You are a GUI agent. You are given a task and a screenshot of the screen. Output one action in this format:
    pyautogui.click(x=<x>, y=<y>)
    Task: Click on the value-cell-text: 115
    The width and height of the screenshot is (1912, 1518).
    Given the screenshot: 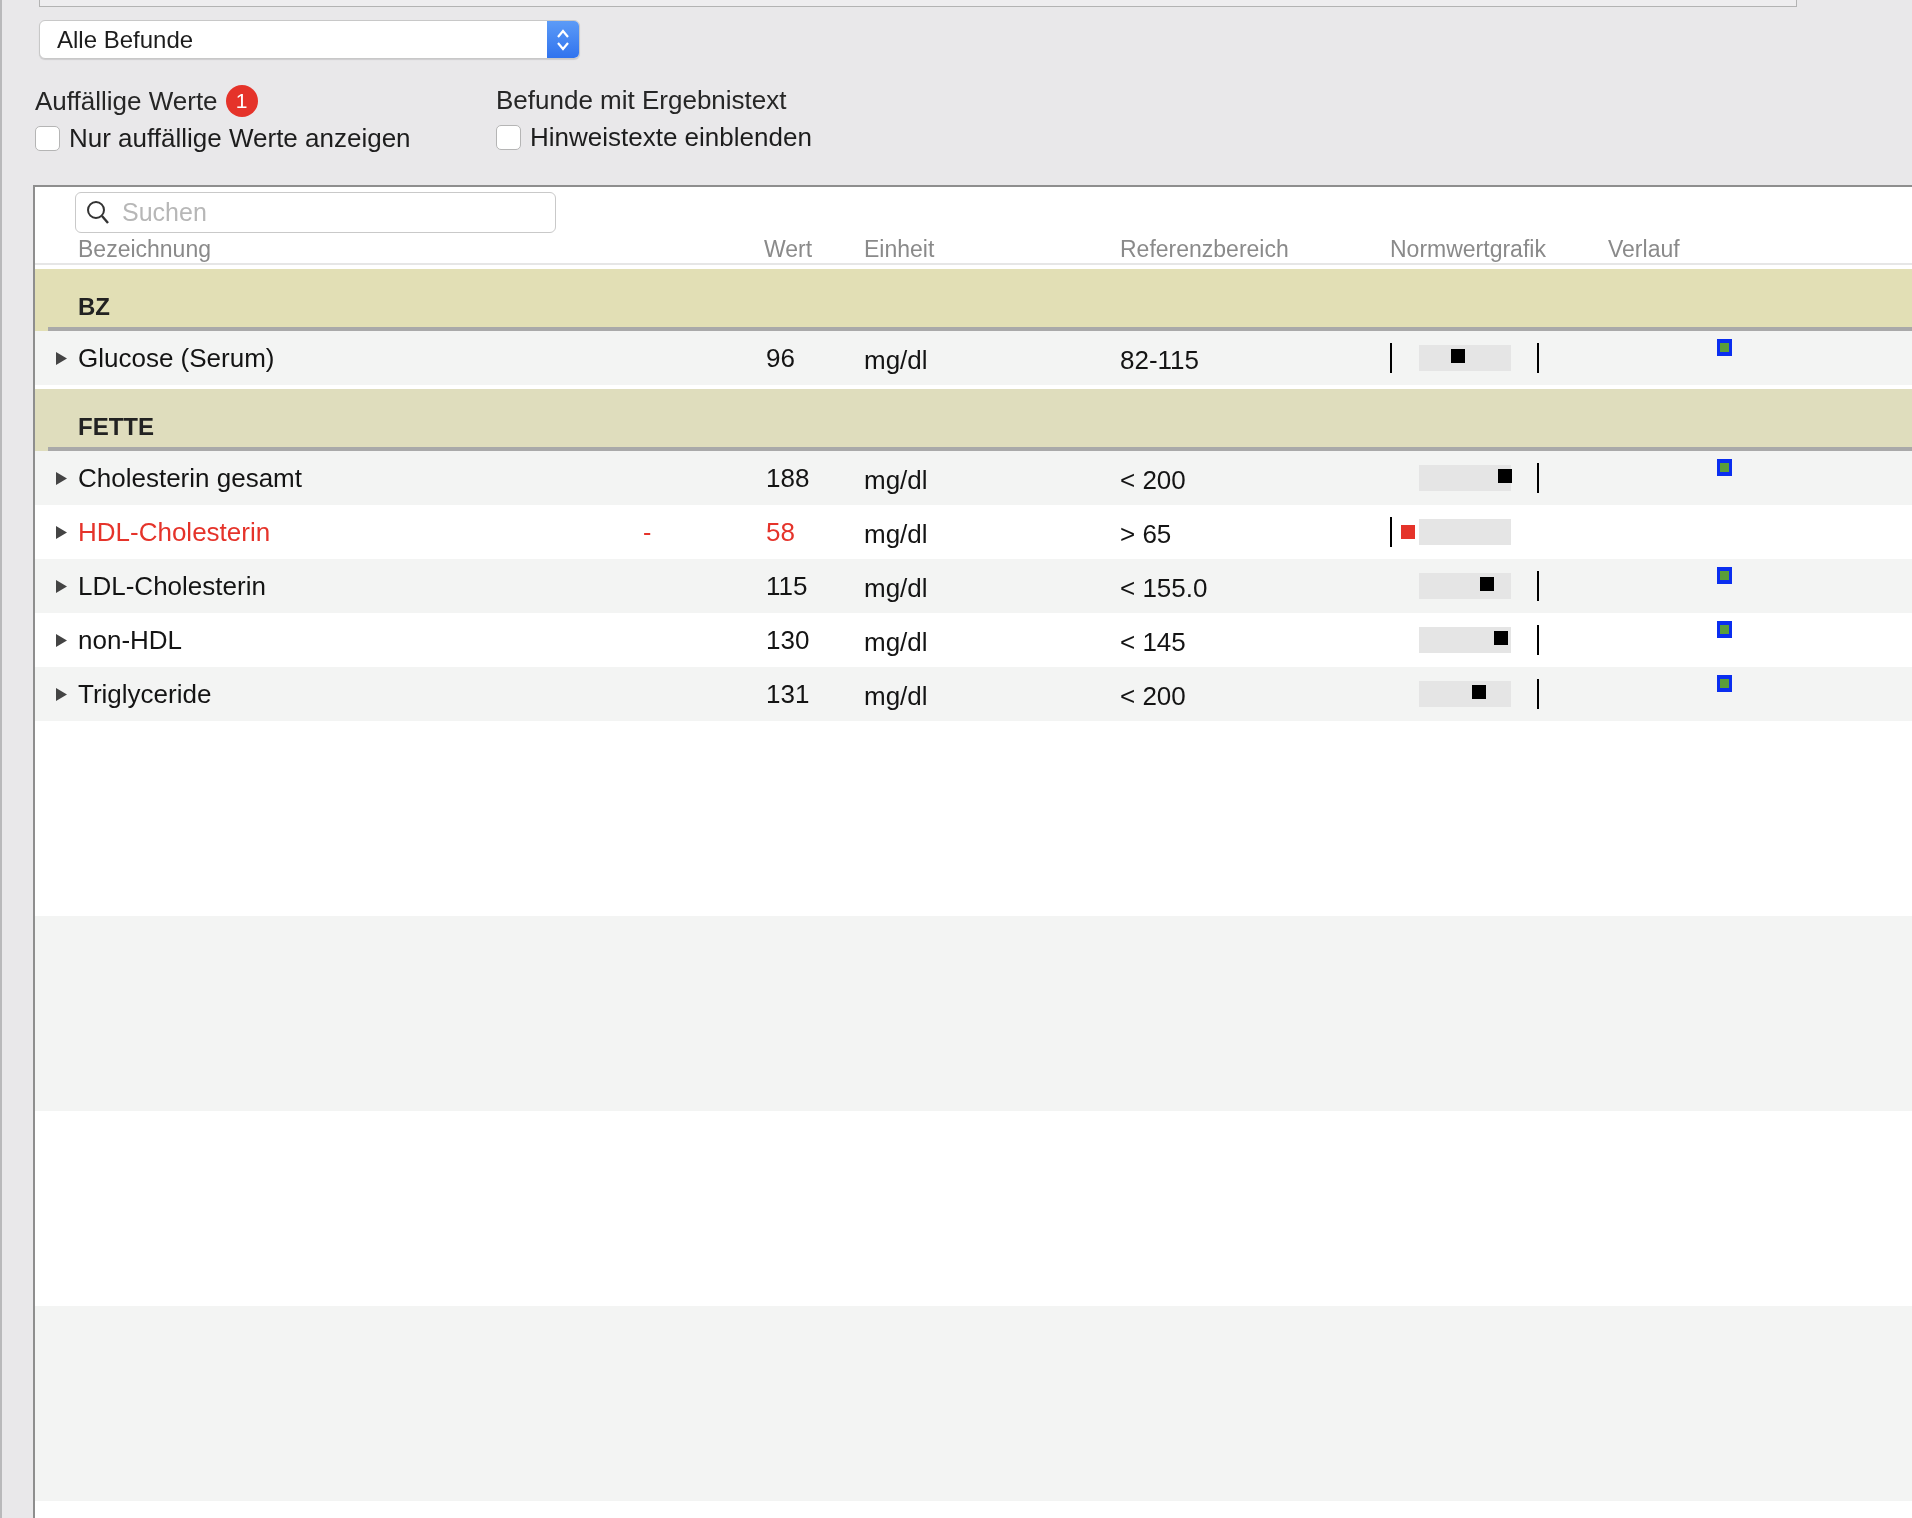 What is the action you would take?
    pyautogui.click(x=787, y=586)
    